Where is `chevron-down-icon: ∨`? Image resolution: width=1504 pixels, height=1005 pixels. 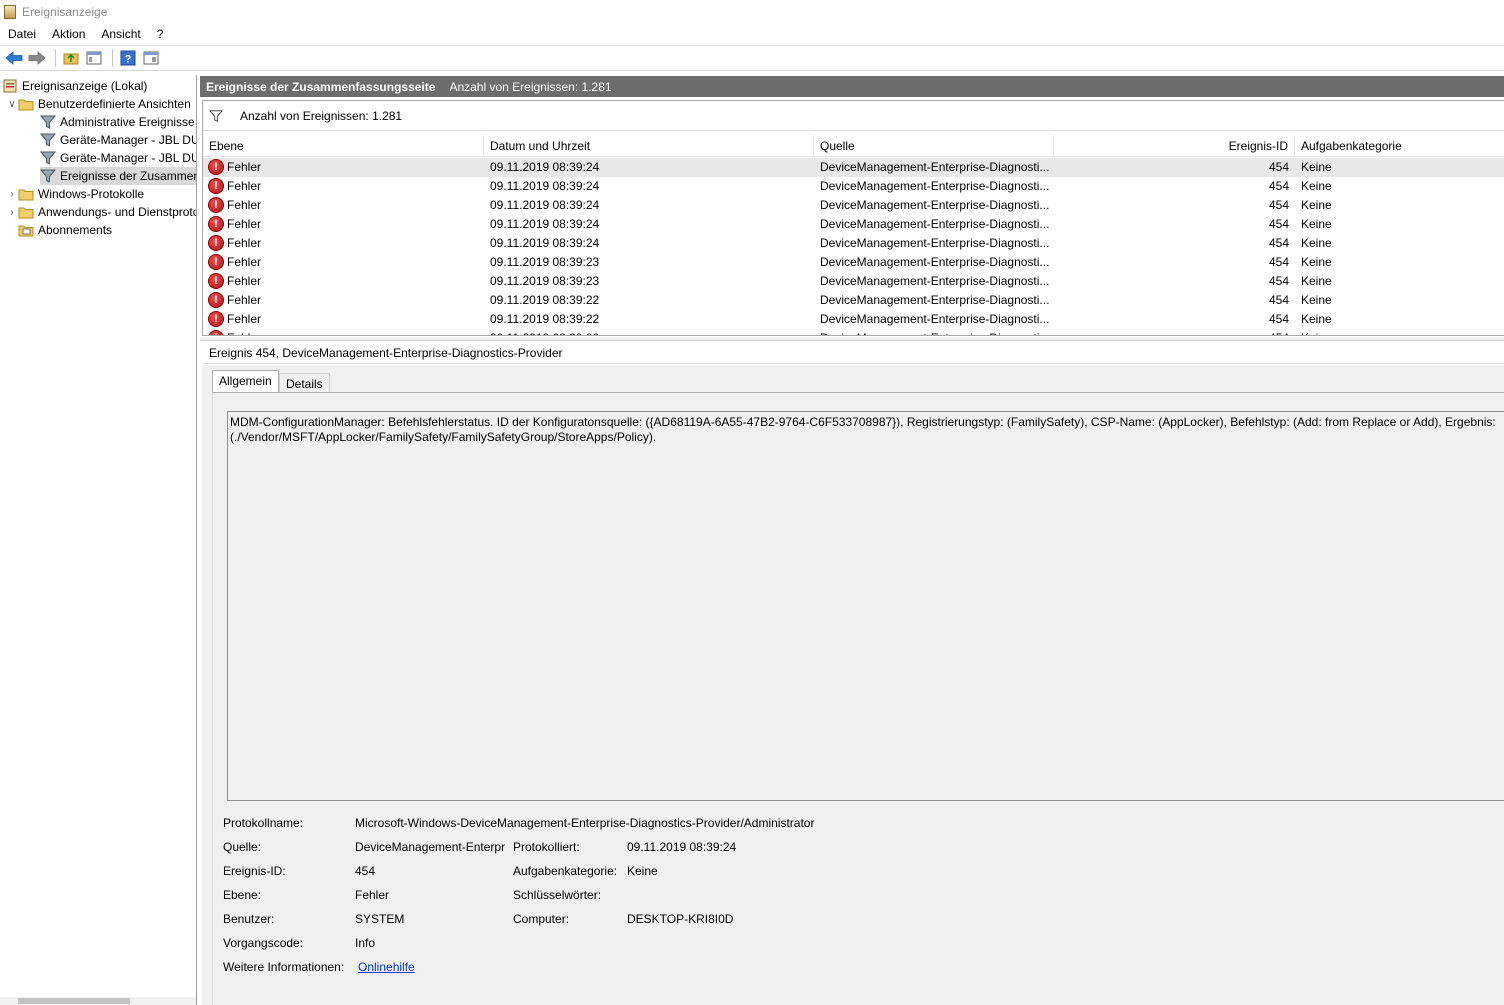
chevron-down-icon: ∨ is located at coordinates (12, 104).